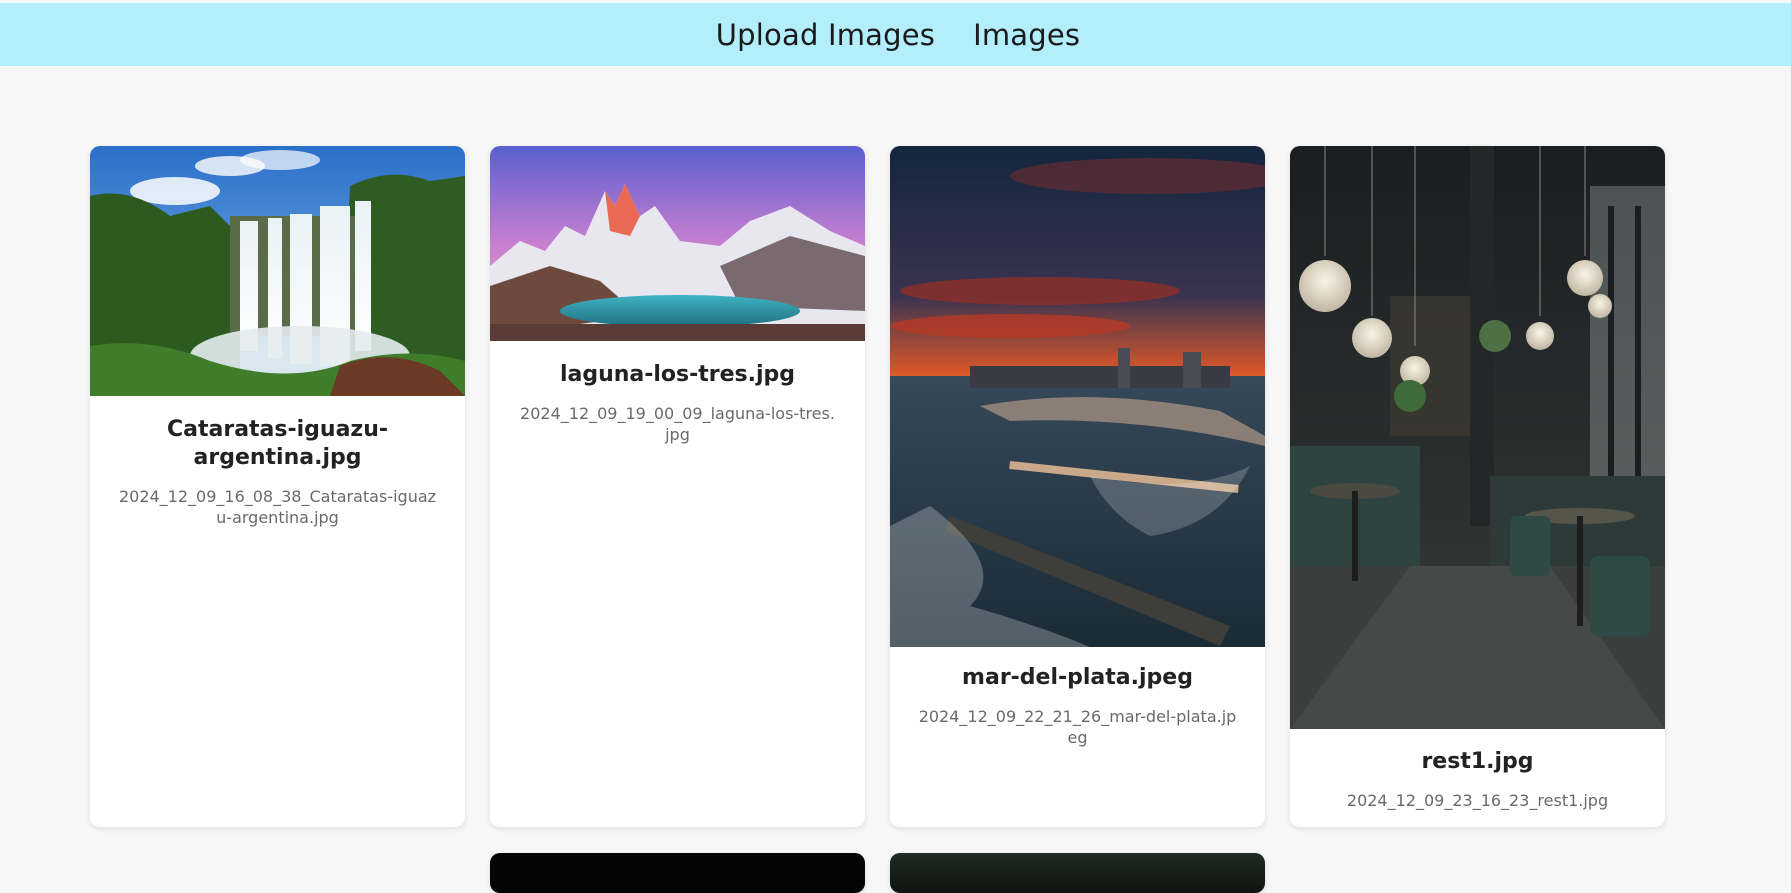 Image resolution: width=1791 pixels, height=893 pixels. I want to click on card-title: rest1.jpg, so click(1477, 761).